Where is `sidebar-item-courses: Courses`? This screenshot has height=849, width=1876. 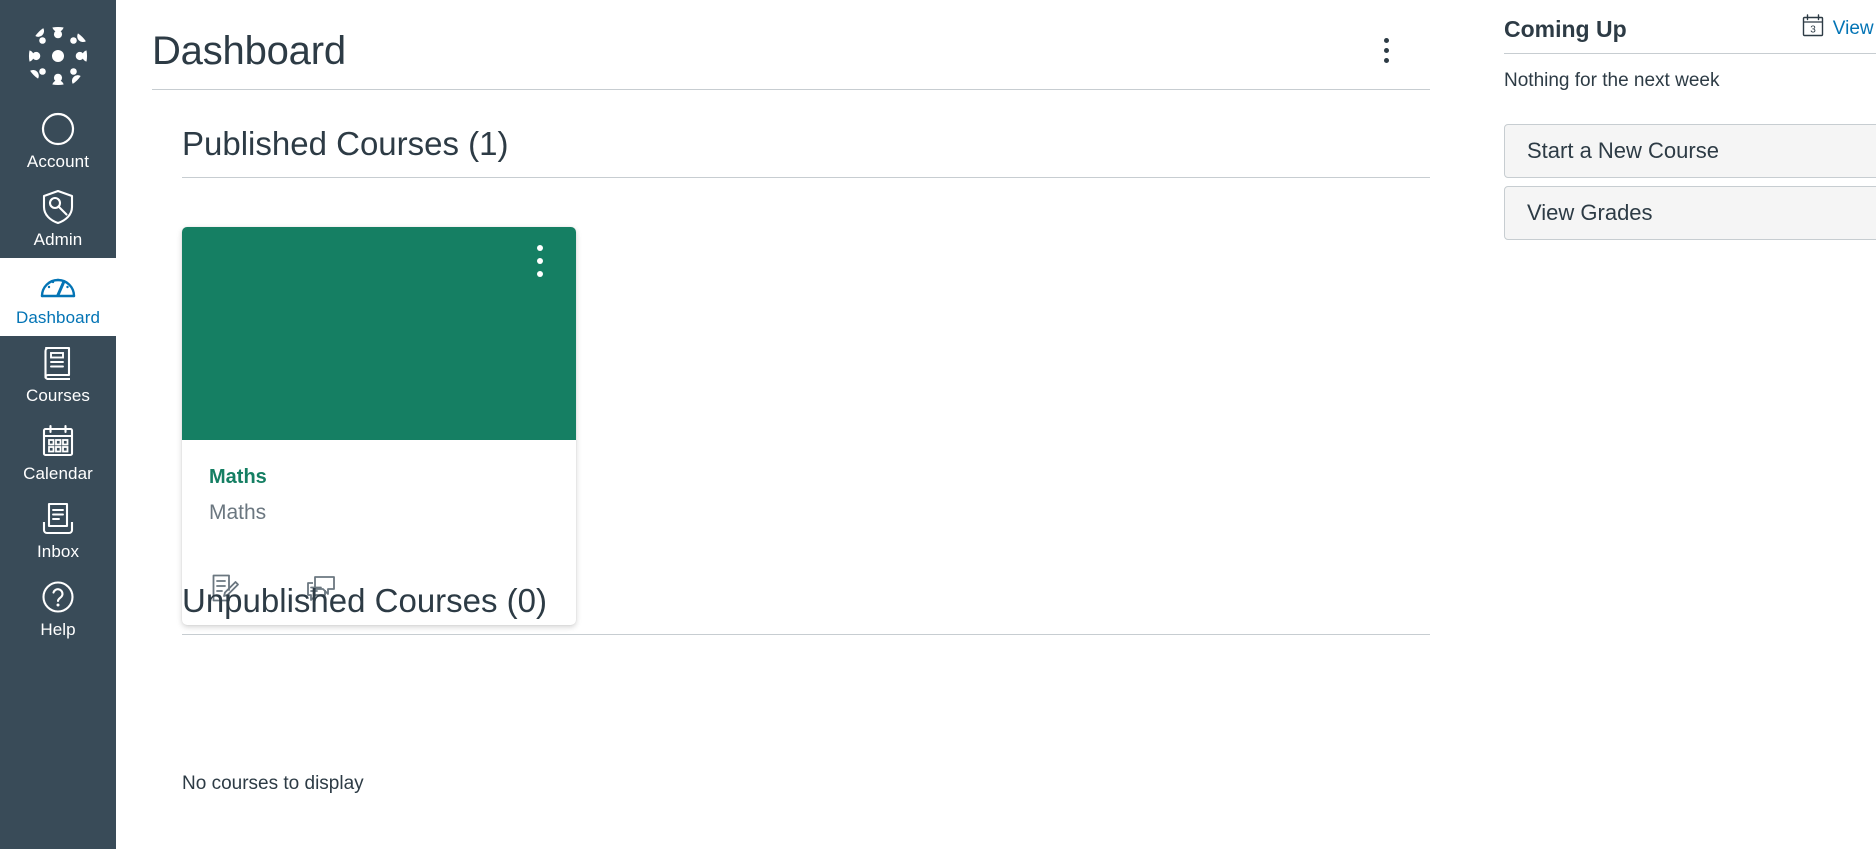
sidebar-item-courses: Courses is located at coordinates (58, 375).